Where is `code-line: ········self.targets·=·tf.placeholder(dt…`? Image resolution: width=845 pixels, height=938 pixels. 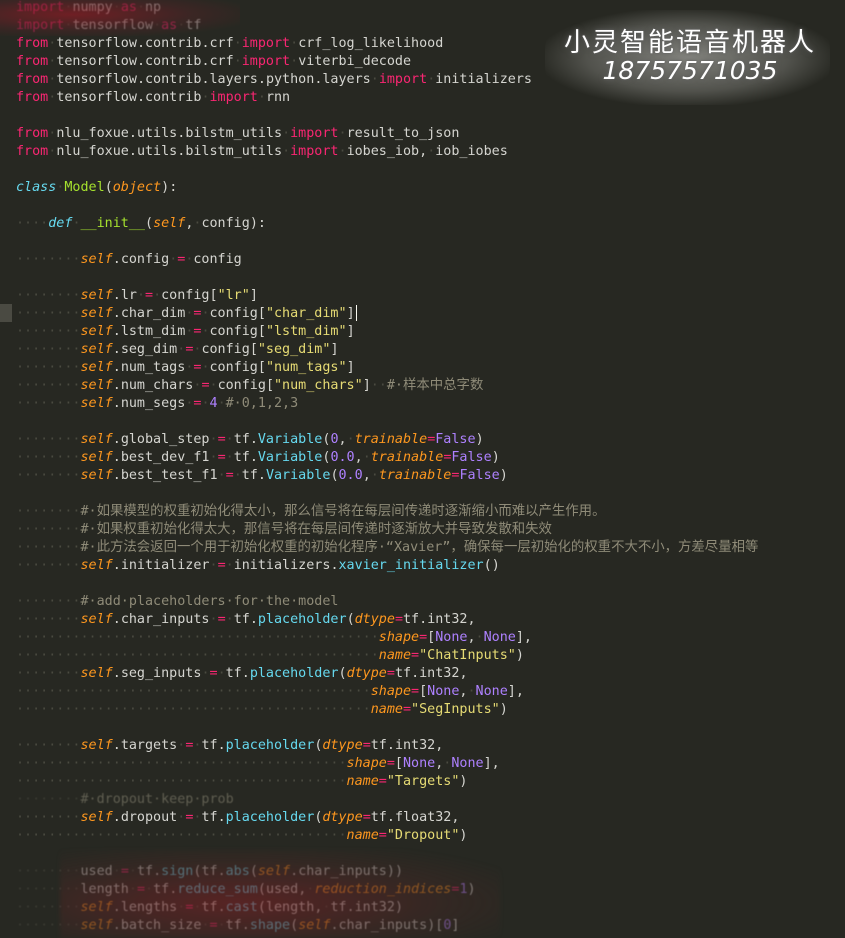
code-line: ········self.targets·=·tf.placeholder(dt… is located at coordinates (229, 746).